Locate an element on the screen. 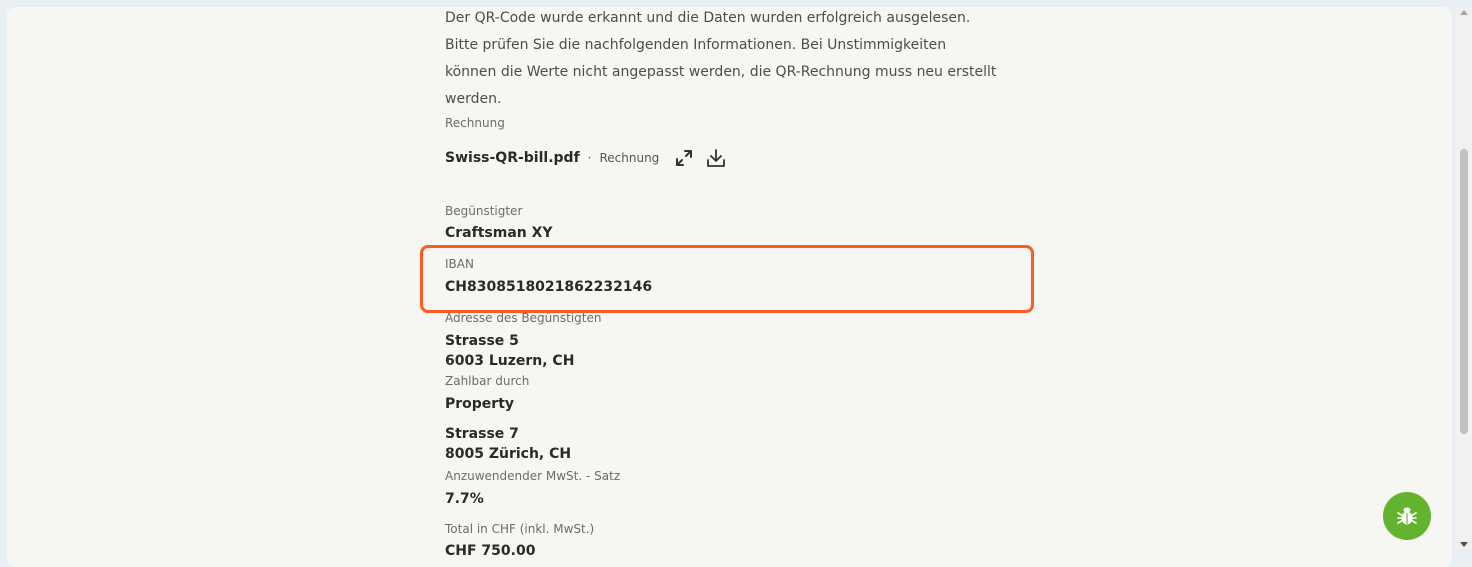 Image resolution: width=1472 pixels, height=567 pixels. beneficiary-address: Strasse 5 6003 Luzern, CH is located at coordinates (509, 351).